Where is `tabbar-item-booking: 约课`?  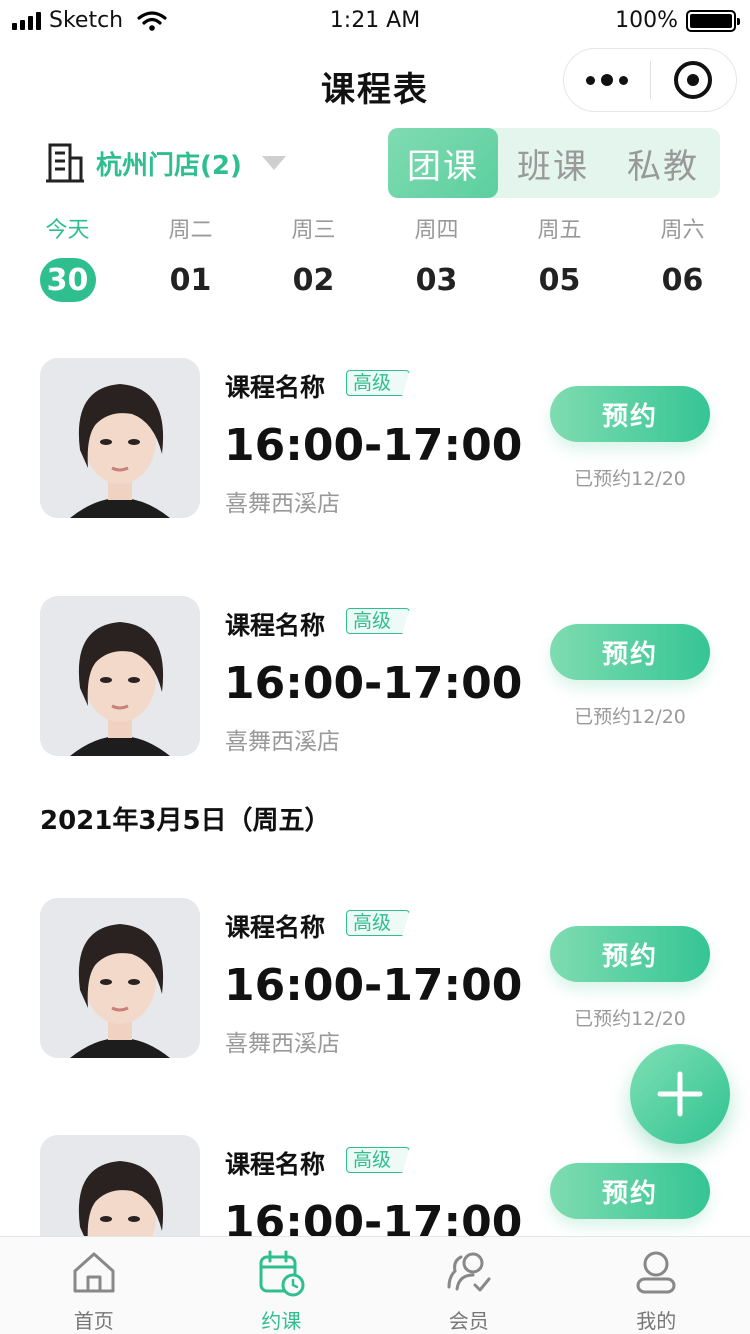 tabbar-item-booking: 约课 is located at coordinates (282, 1285).